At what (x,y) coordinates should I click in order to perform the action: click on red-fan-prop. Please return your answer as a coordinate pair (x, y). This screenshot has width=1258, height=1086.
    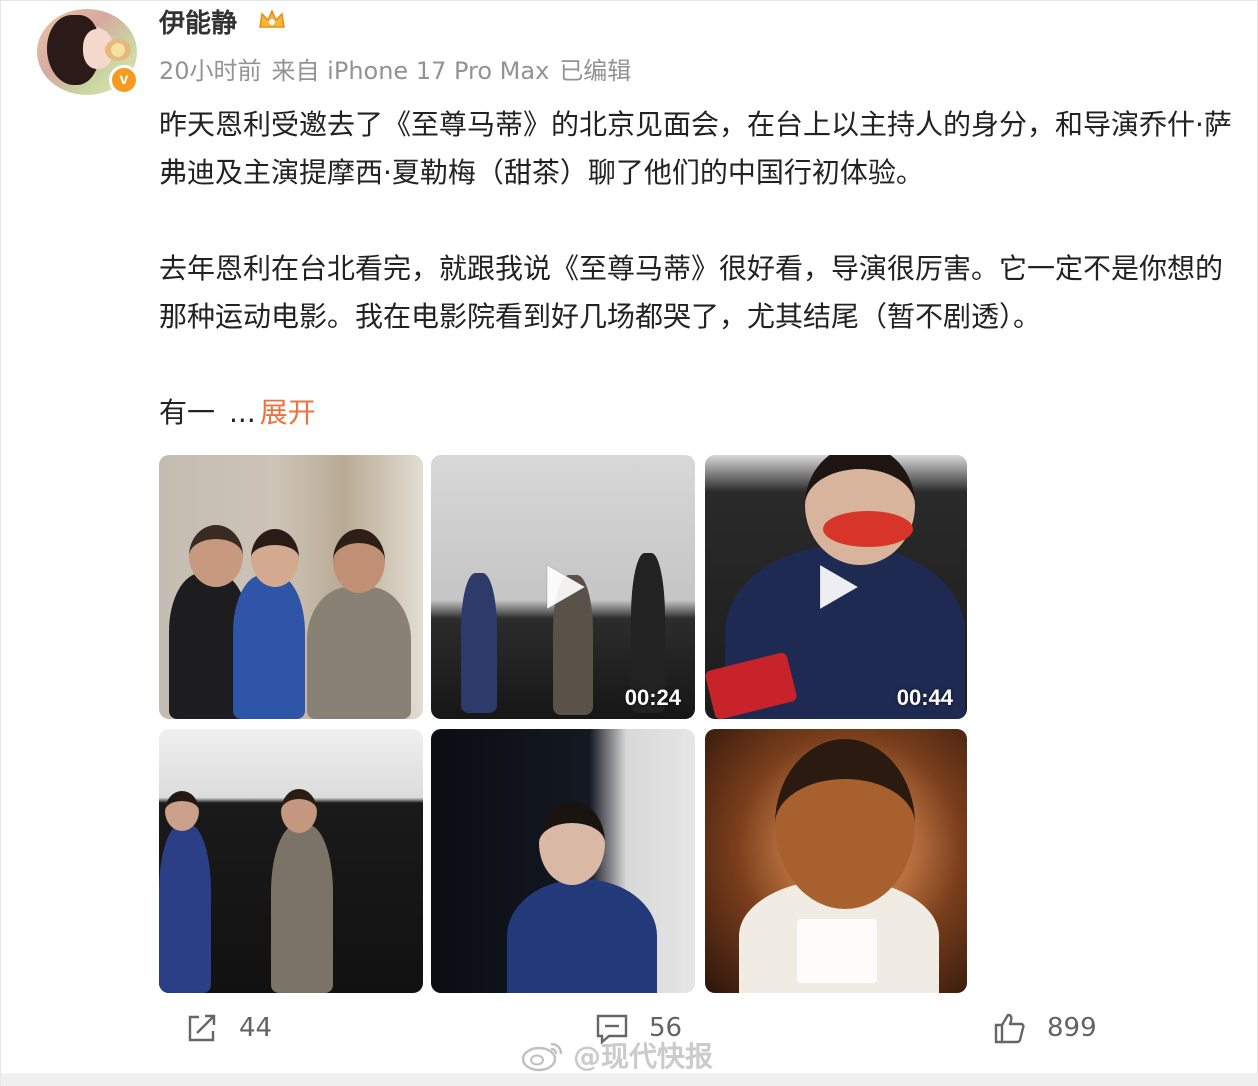
    Looking at the image, I should click on (868, 529).